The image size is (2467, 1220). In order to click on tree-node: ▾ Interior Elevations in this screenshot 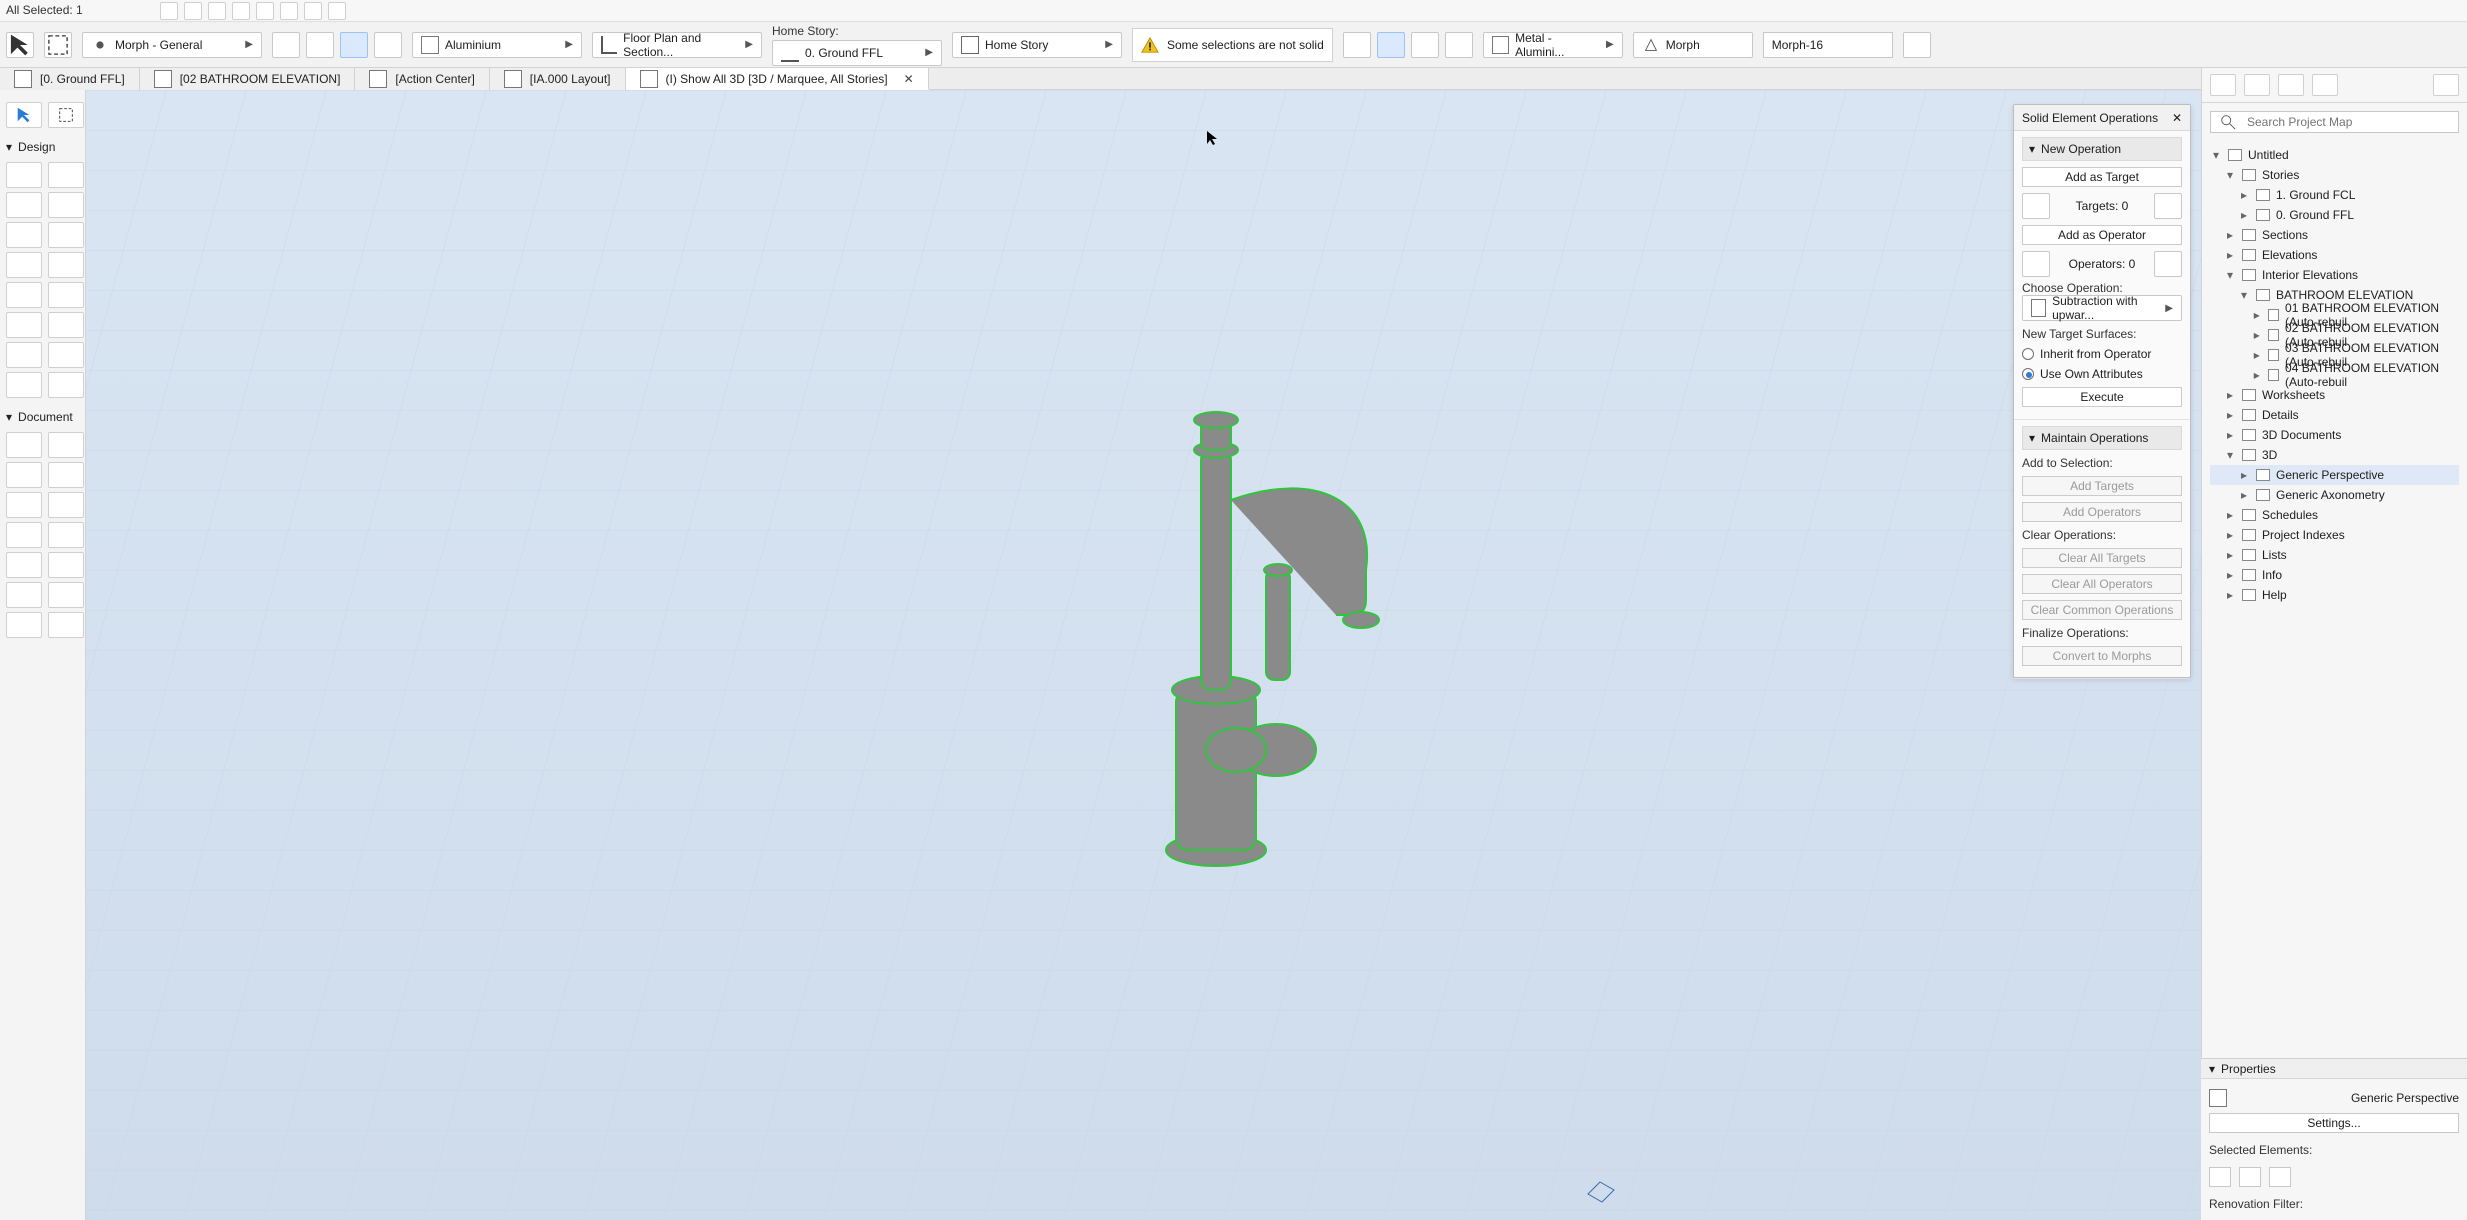, I will do `click(2334, 275)`.